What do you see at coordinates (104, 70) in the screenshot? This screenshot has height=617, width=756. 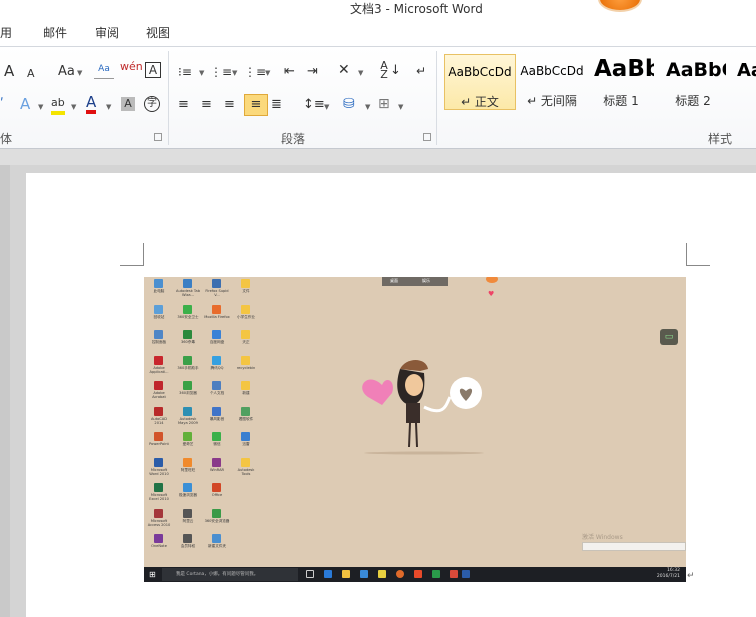 I see `clear-format-icon: Aa` at bounding box center [104, 70].